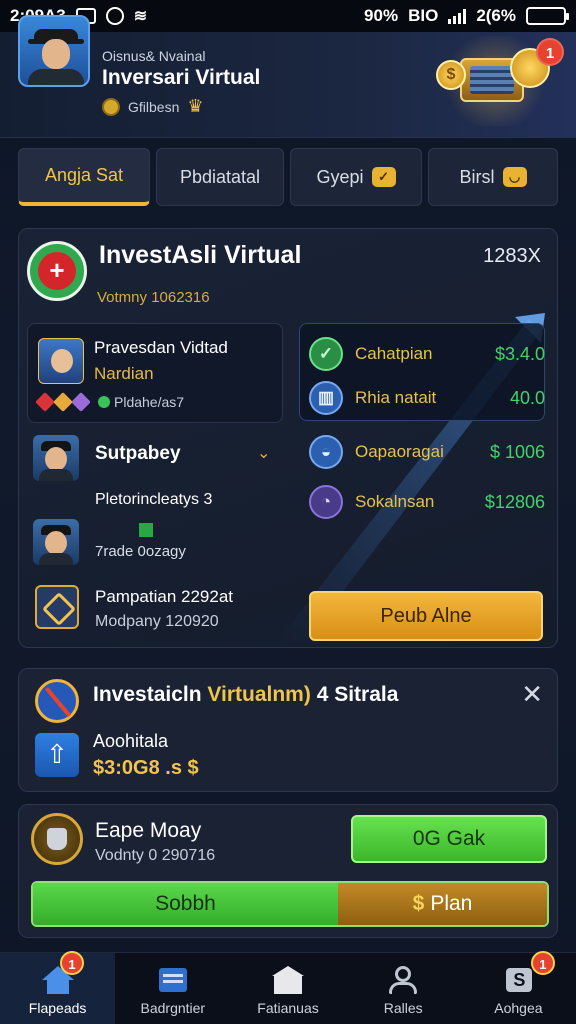  Describe the element at coordinates (519, 353) in the screenshot. I see `stat-value: $3.4.0` at that location.